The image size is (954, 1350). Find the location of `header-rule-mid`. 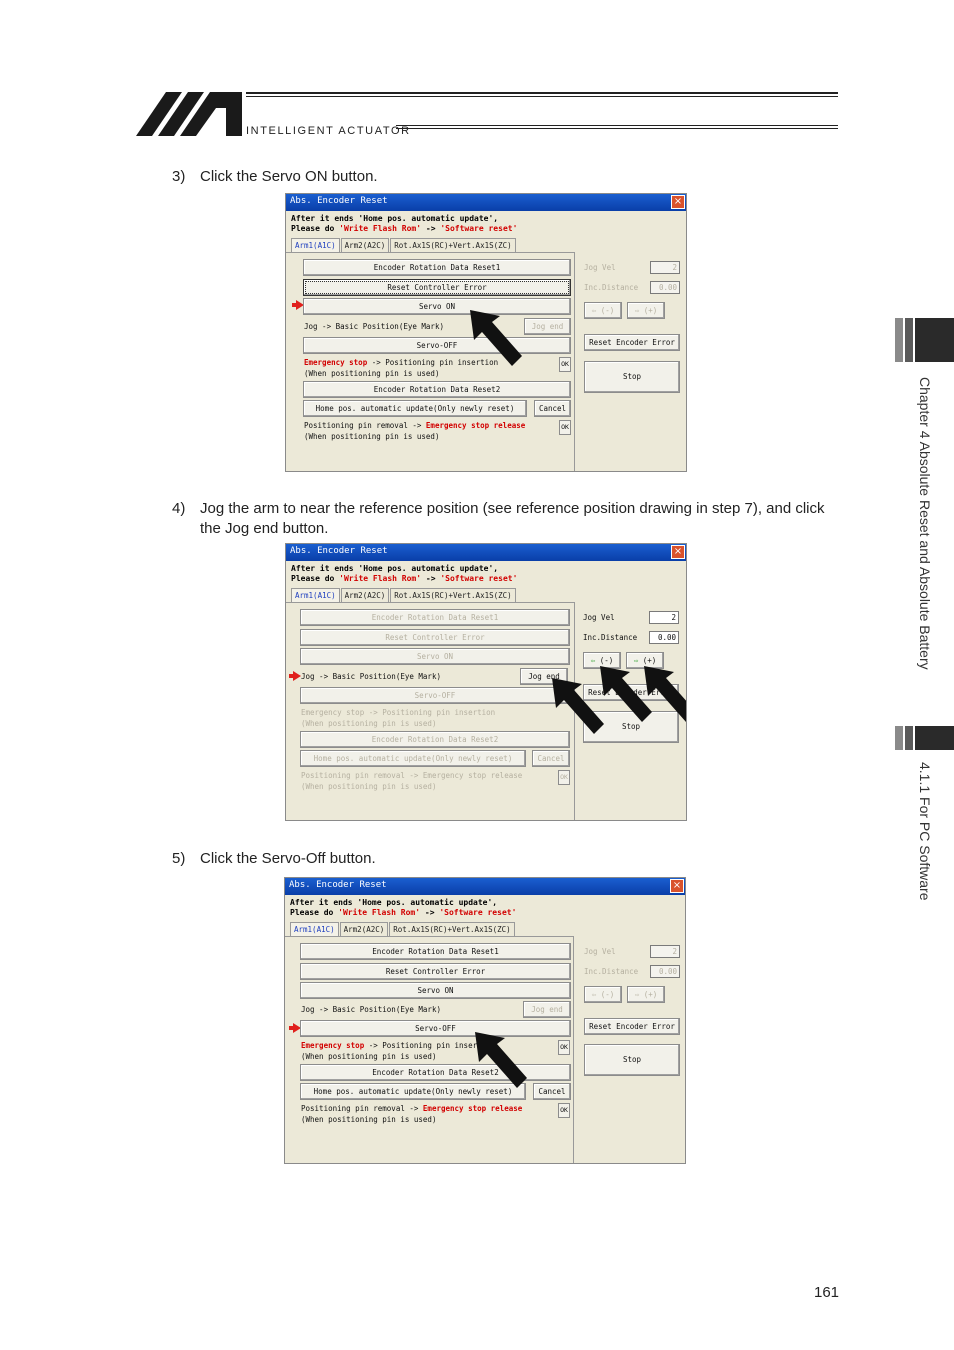

header-rule-mid is located at coordinates (542, 96).